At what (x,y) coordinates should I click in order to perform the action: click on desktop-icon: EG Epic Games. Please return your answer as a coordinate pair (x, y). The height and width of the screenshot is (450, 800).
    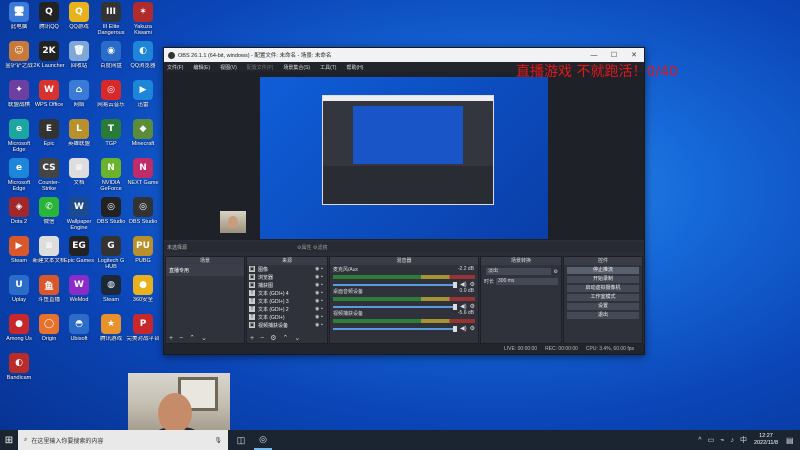
    Looking at the image, I should click on (79, 255).